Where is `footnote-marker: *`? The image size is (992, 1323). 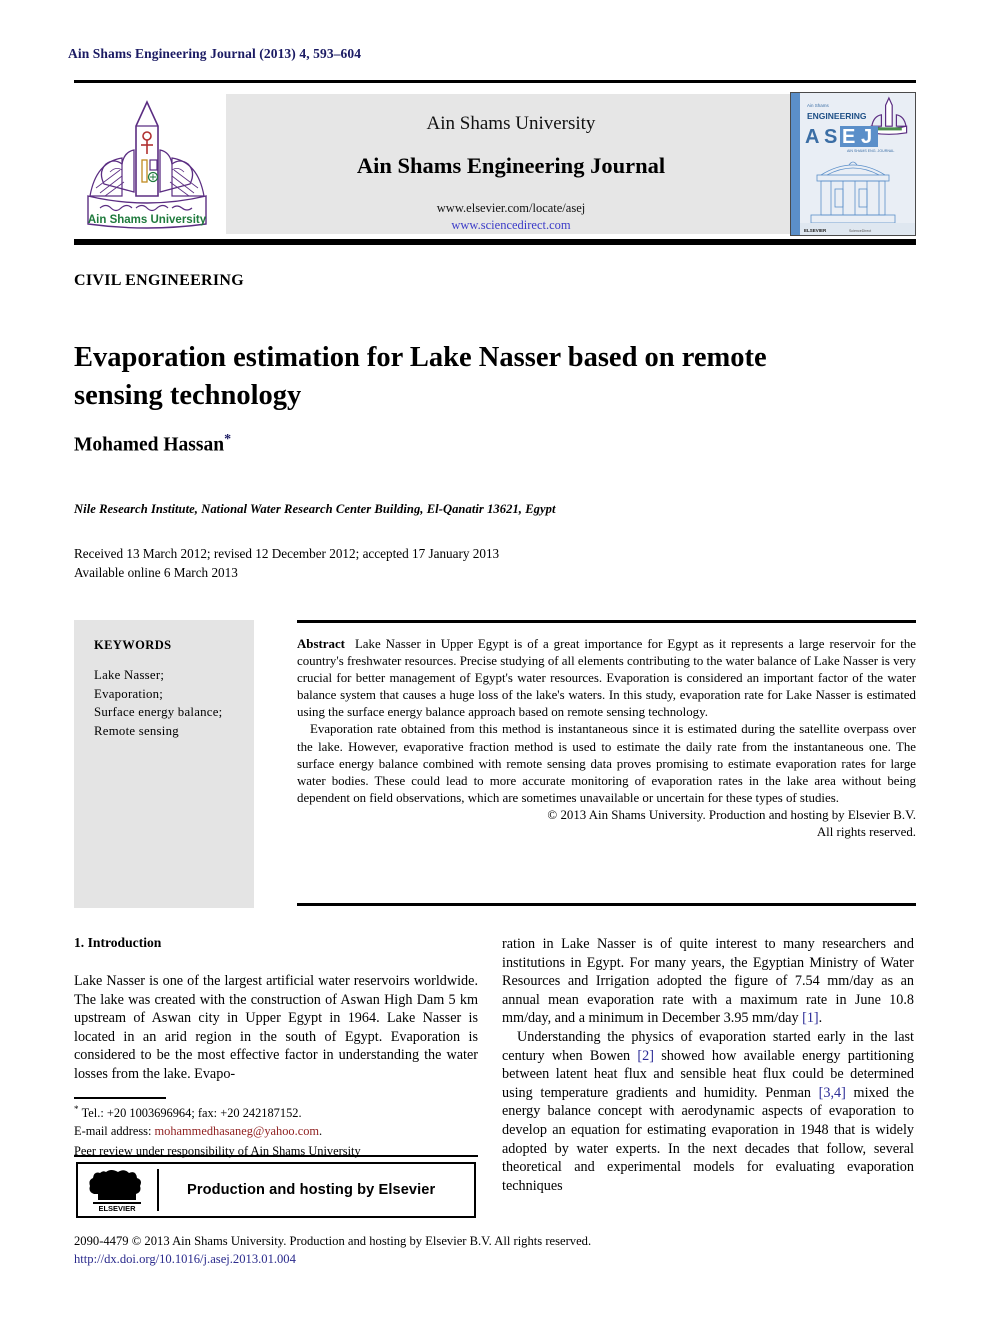
footnote-marker: * is located at coordinates (76, 1109).